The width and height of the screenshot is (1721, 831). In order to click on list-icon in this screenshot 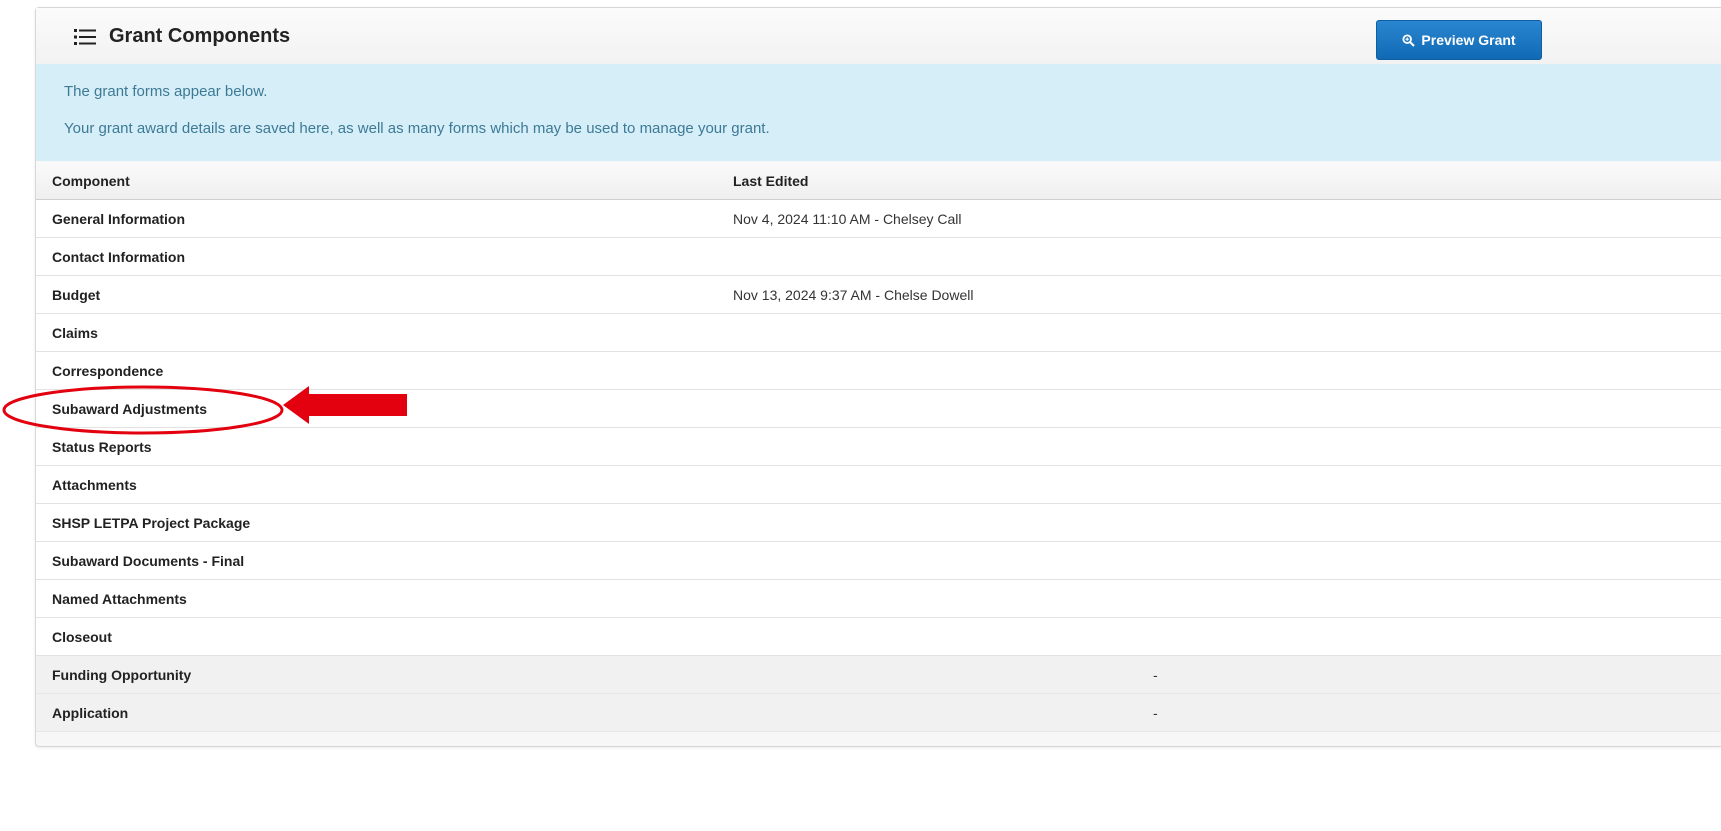, I will do `click(85, 37)`.